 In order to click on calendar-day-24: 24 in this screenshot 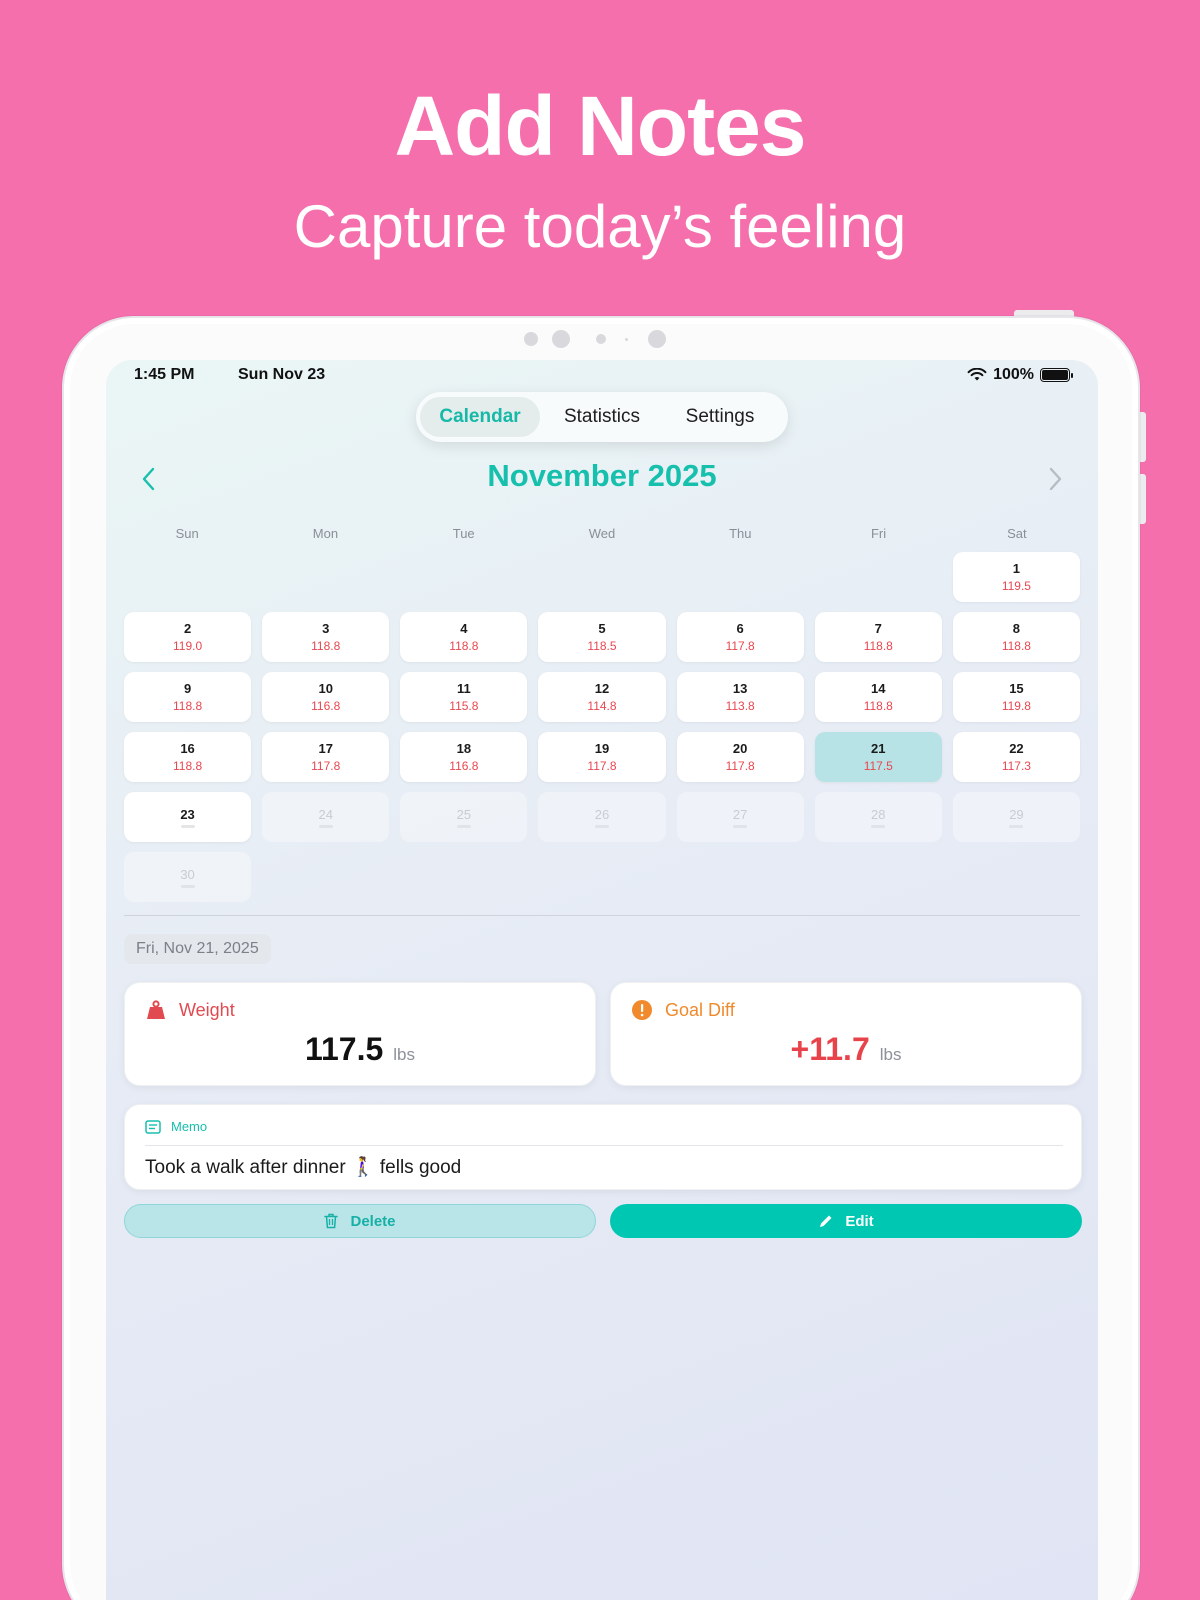, I will do `click(326, 817)`.